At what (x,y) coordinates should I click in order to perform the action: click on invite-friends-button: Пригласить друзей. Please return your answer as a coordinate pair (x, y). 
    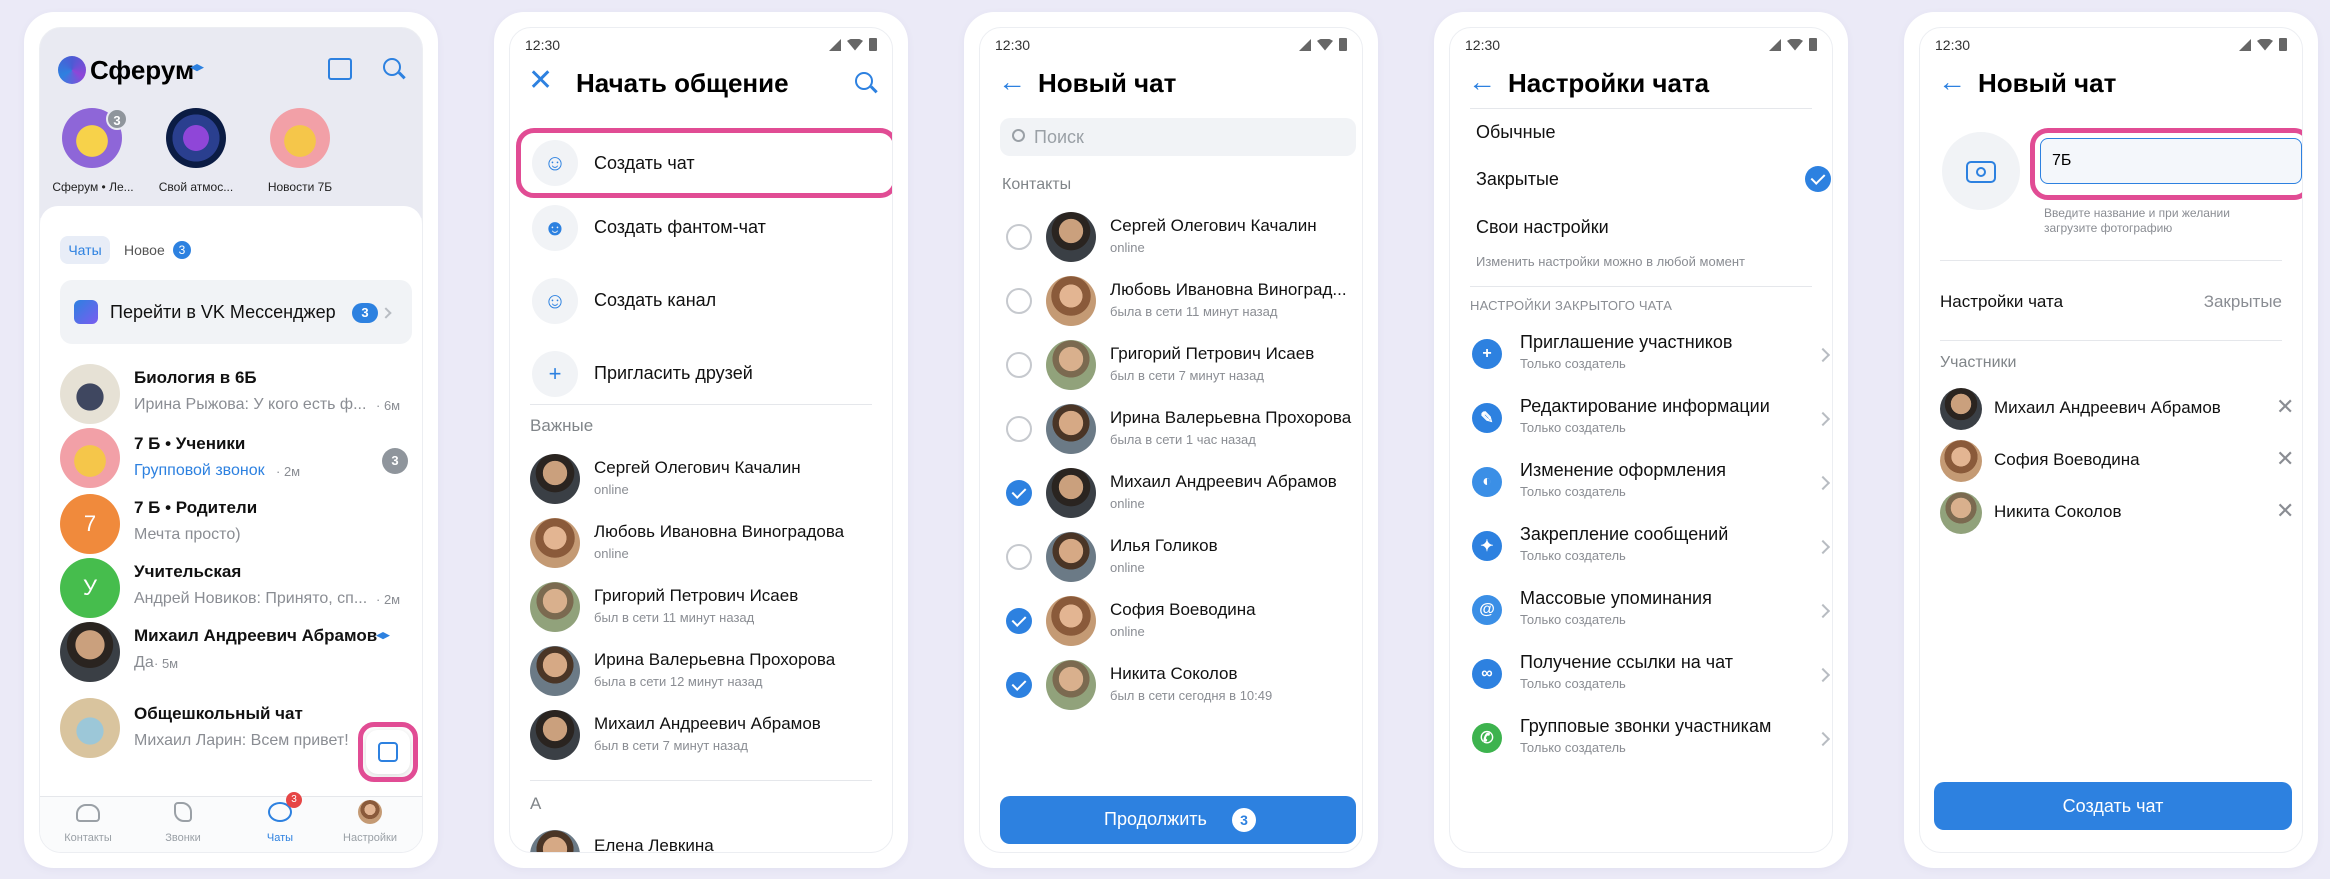
    Looking at the image, I should click on (673, 373).